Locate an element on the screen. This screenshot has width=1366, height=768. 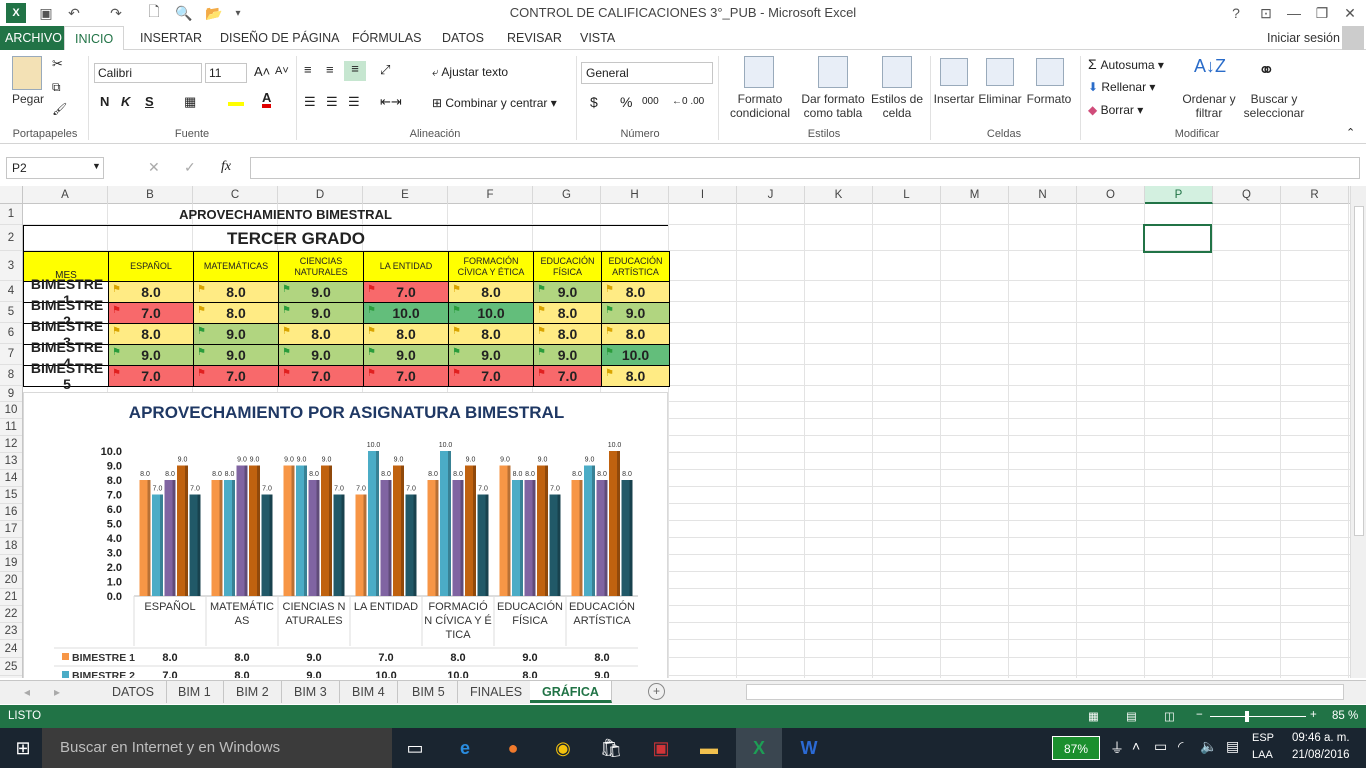
currency-button: $ is located at coordinates (594, 102).